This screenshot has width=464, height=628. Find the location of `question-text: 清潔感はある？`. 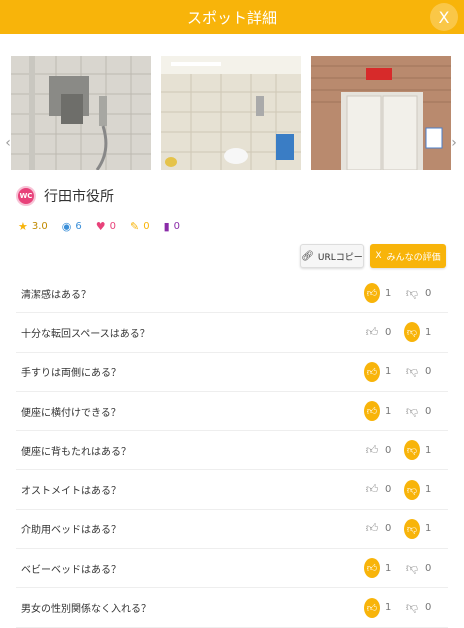

question-text: 清潔感はある？ is located at coordinates (56, 295).